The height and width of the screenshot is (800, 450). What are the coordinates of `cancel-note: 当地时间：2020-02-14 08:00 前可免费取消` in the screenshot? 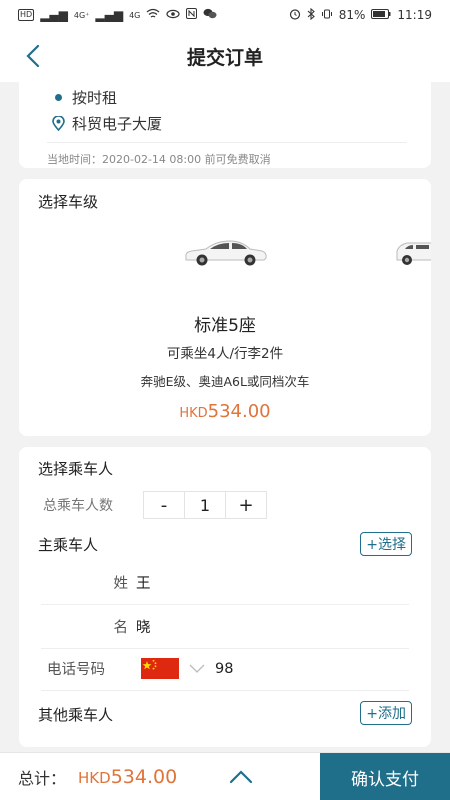 It's located at (227, 154).